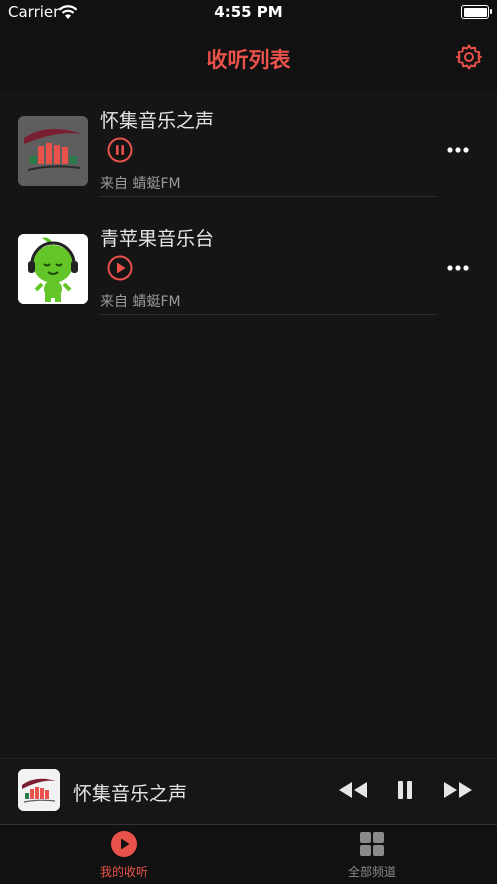 This screenshot has width=497, height=884. Describe the element at coordinates (248, 267) in the screenshot. I see `list-item: 青苹果音乐台 来自 蜻蜓FM` at that location.